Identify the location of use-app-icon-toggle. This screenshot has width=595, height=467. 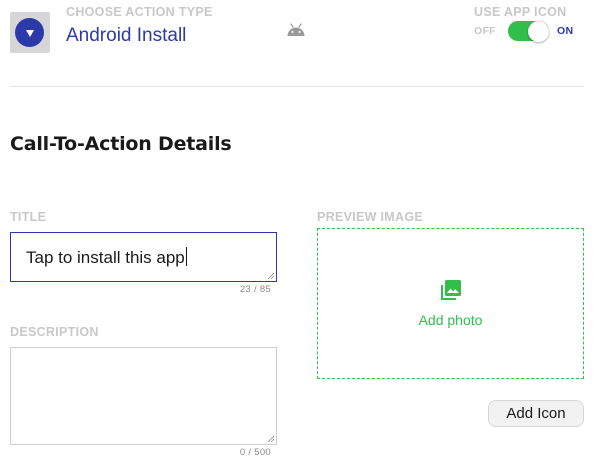
(528, 31).